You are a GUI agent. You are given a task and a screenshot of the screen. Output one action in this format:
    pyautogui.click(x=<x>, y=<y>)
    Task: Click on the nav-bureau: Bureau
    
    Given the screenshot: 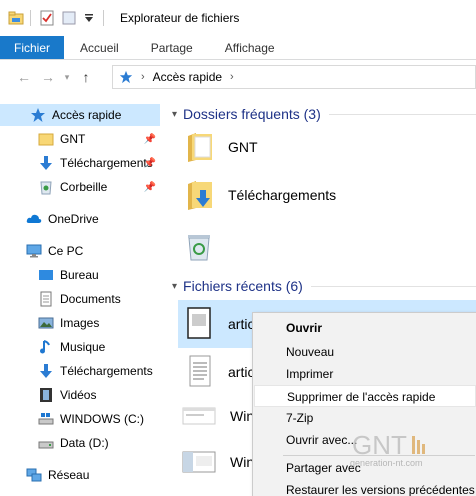 What is the action you would take?
    pyautogui.click(x=80, y=275)
    